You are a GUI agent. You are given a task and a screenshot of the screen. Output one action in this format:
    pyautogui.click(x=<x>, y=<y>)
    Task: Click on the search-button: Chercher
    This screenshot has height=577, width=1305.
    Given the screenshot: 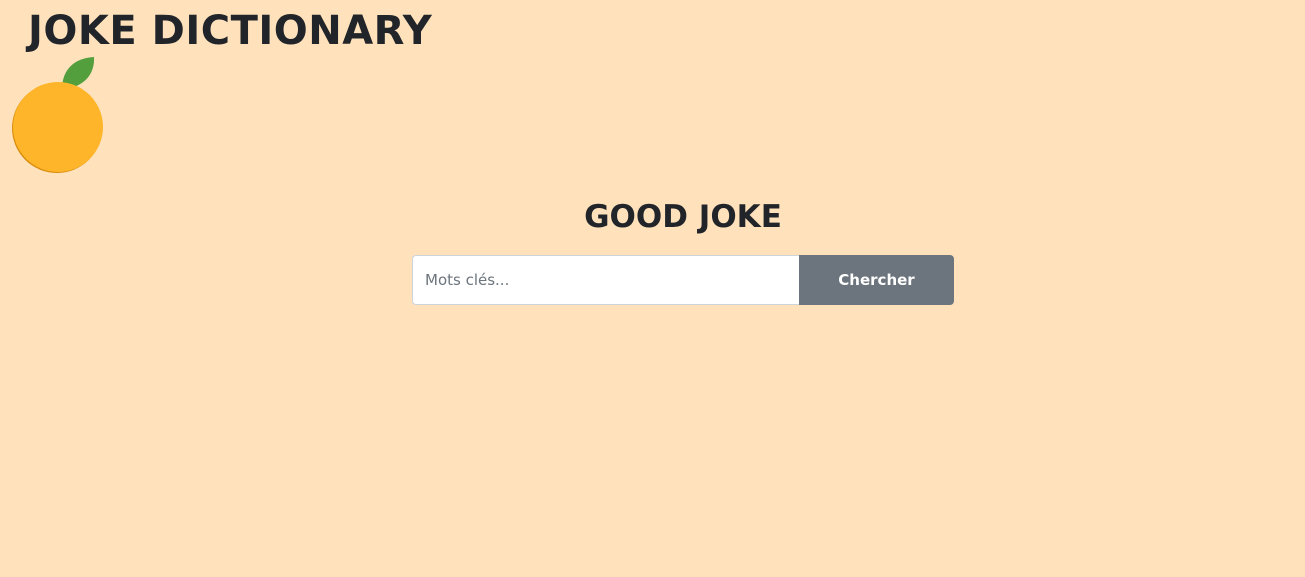 What is the action you would take?
    pyautogui.click(x=876, y=280)
    